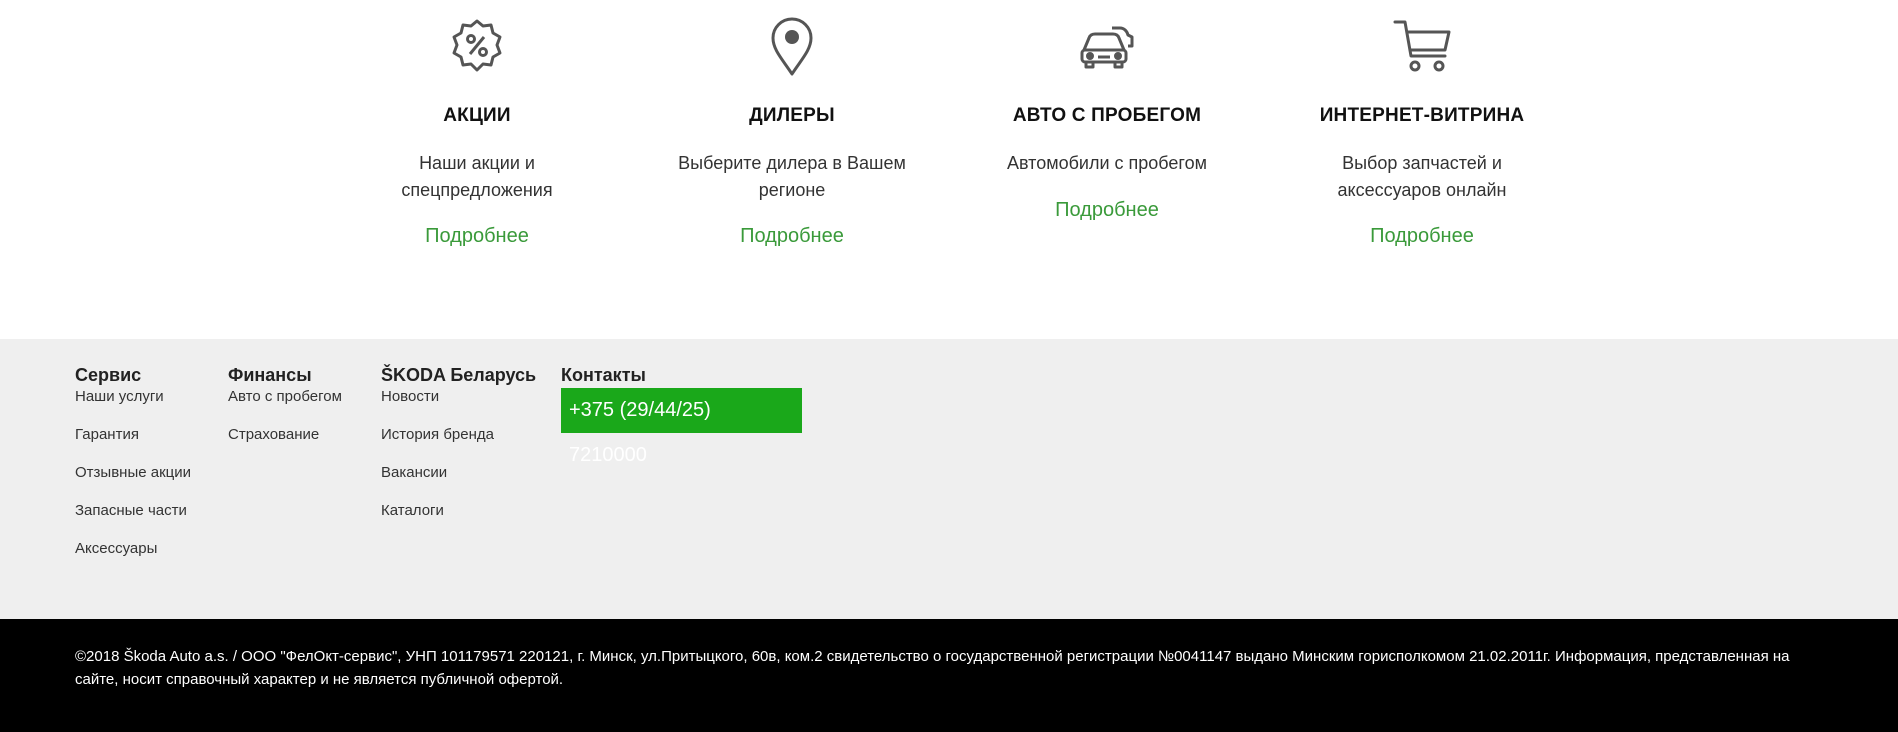 This screenshot has height=732, width=1898. What do you see at coordinates (270, 375) in the screenshot?
I see `footer-column-heading: Финансы` at bounding box center [270, 375].